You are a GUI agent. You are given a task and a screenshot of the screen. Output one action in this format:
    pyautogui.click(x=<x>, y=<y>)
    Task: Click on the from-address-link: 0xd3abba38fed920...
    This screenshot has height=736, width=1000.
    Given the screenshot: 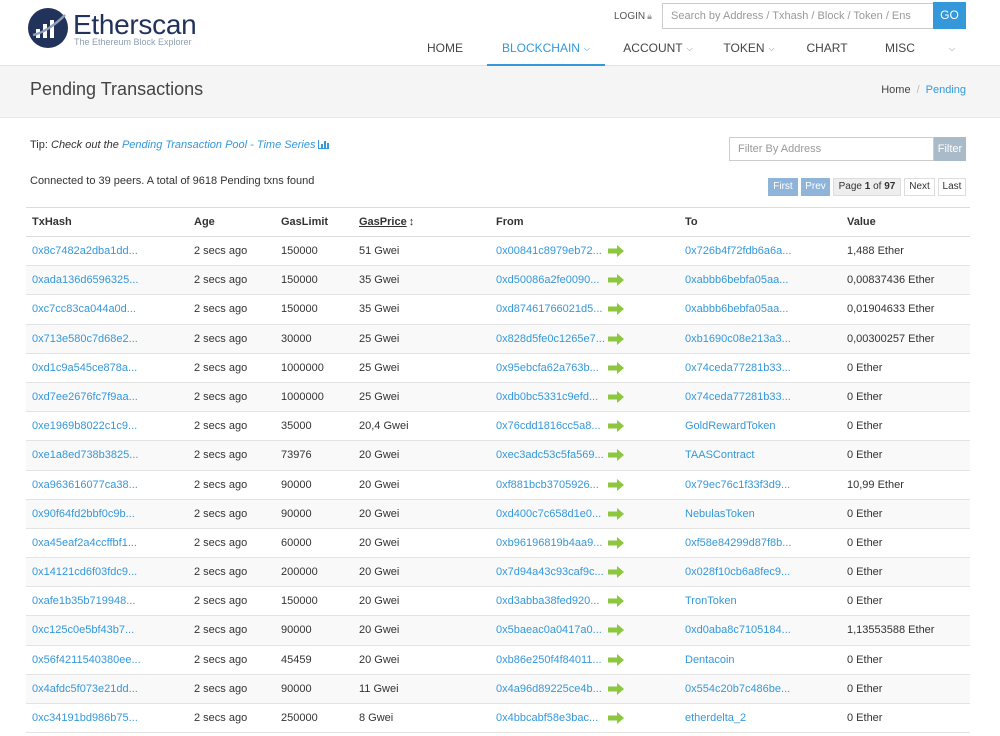 What is the action you would take?
    pyautogui.click(x=547, y=601)
    